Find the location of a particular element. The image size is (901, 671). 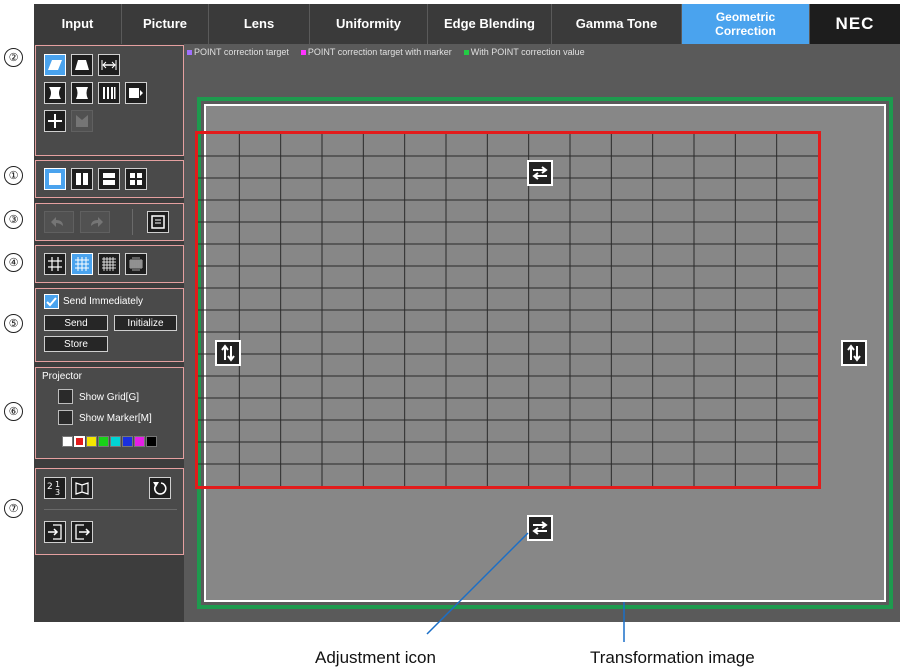

layout-split-vertical-button is located at coordinates (82, 179).